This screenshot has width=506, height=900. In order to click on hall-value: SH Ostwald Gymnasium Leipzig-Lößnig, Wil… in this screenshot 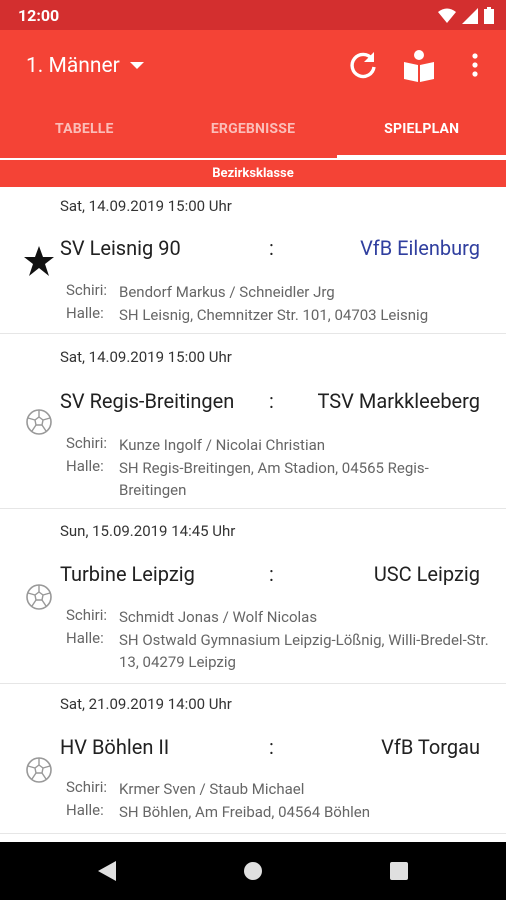, I will do `click(304, 651)`.